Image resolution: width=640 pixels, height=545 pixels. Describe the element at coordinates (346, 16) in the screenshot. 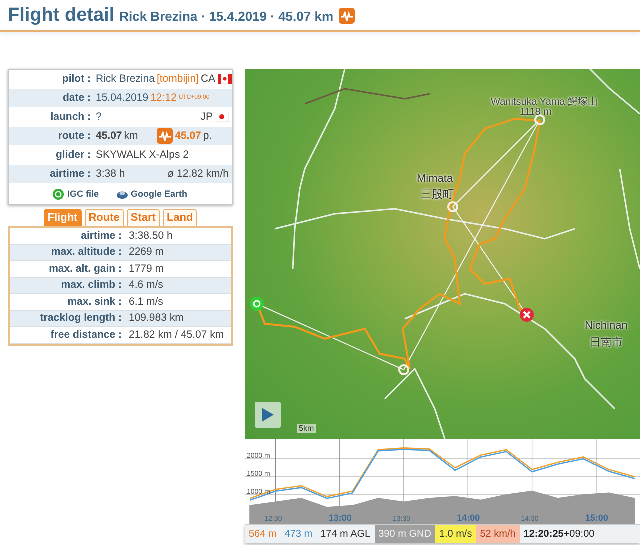

I see `route-score-icon` at that location.